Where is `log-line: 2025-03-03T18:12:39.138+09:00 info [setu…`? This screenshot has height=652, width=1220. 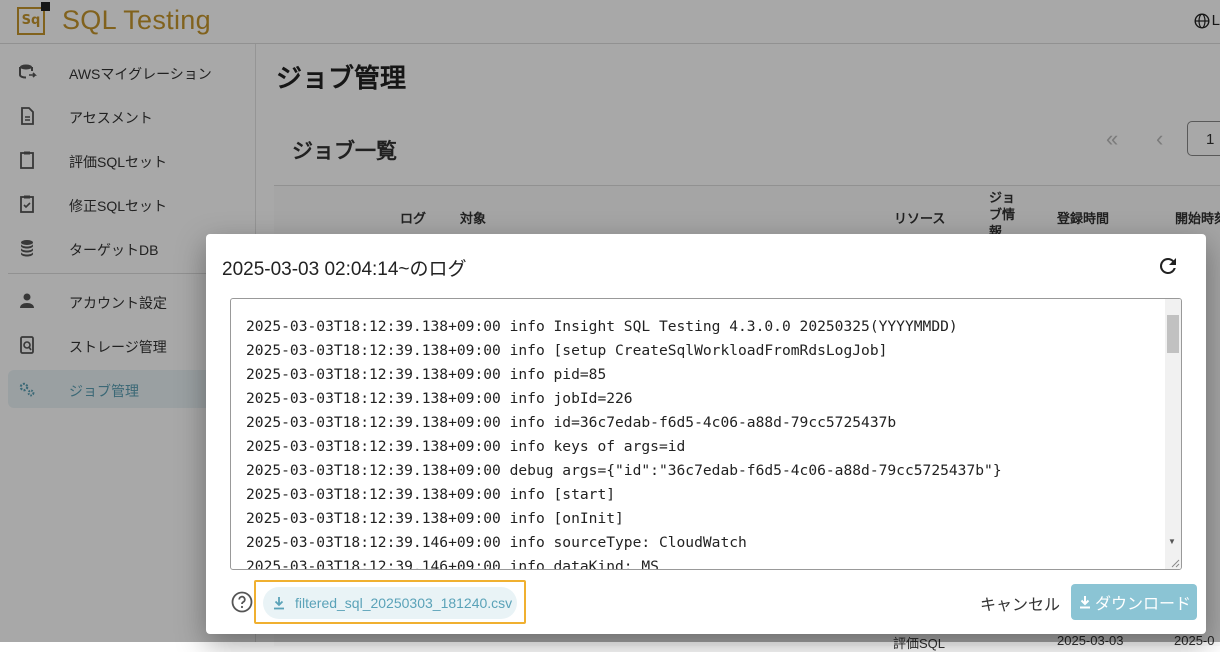
log-line: 2025-03-03T18:12:39.138+09:00 info [setu… is located at coordinates (567, 350).